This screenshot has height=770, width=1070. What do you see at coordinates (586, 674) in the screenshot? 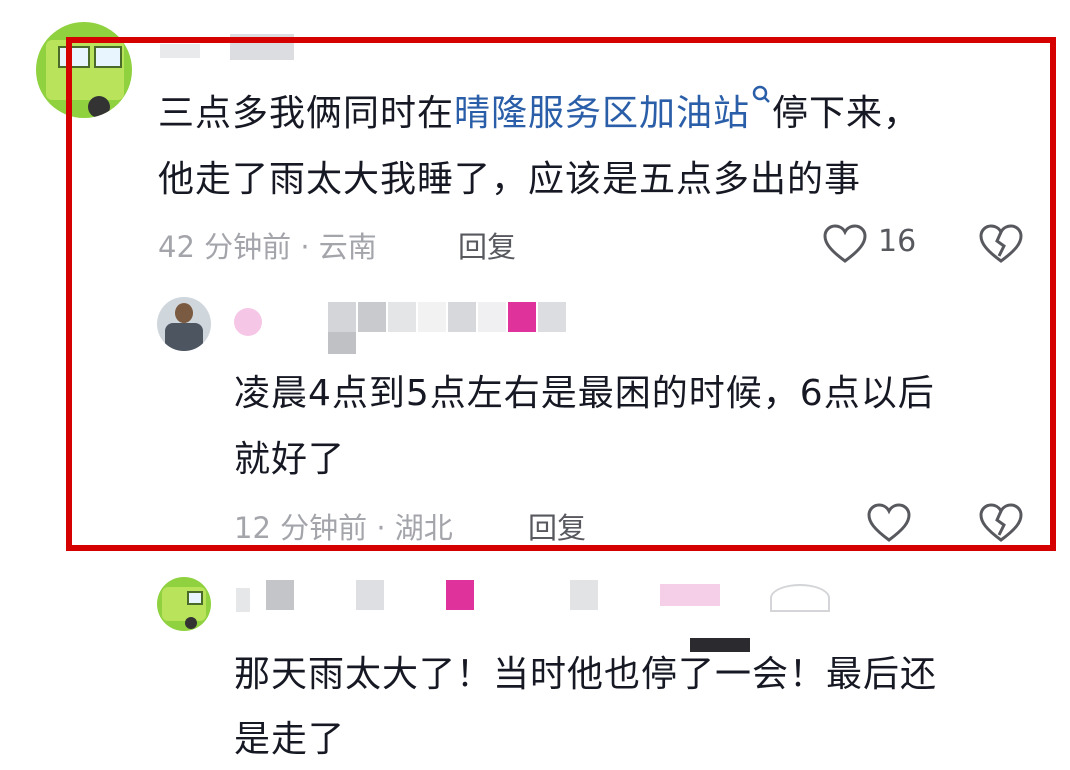
I see `comment2-text-line1: 那天雨太大了！当时他也停了一会！最后还` at bounding box center [586, 674].